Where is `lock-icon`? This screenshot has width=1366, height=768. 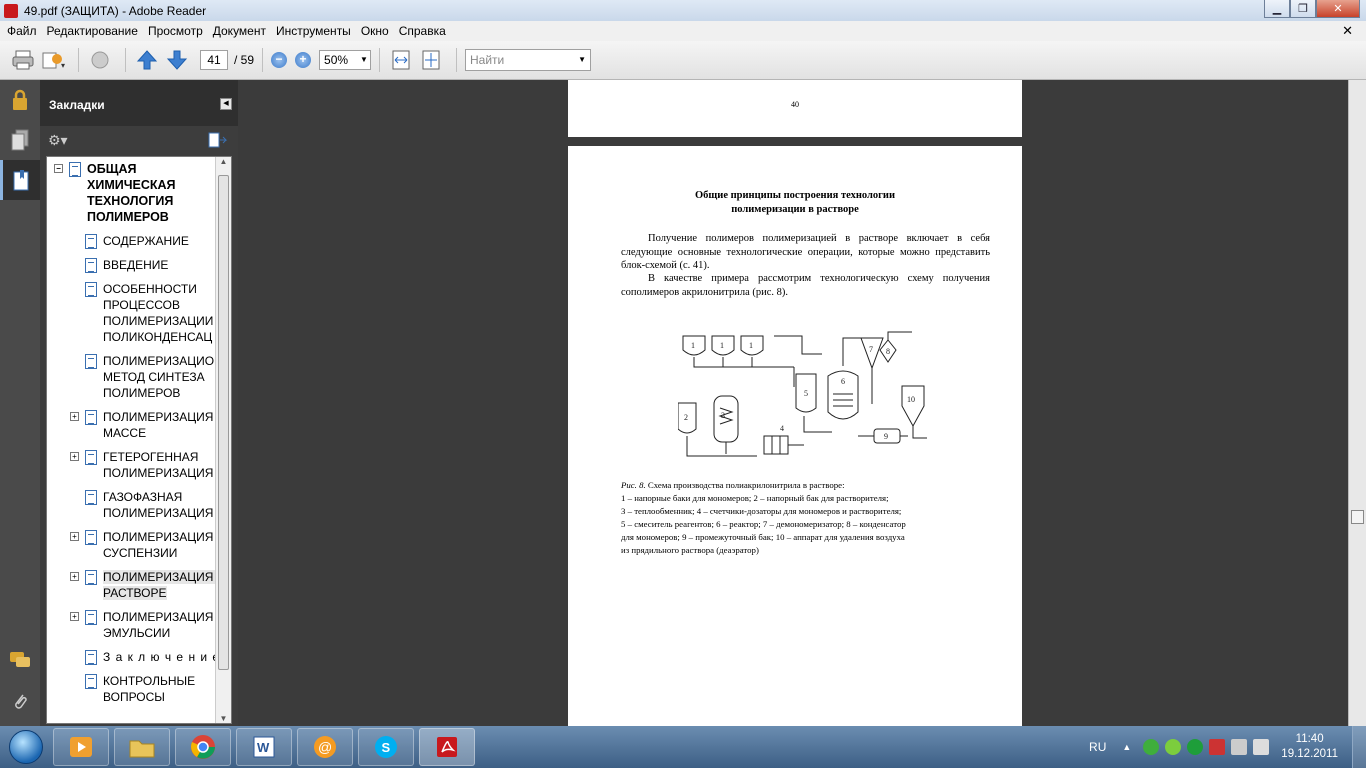
lock-icon is located at coordinates (20, 100).